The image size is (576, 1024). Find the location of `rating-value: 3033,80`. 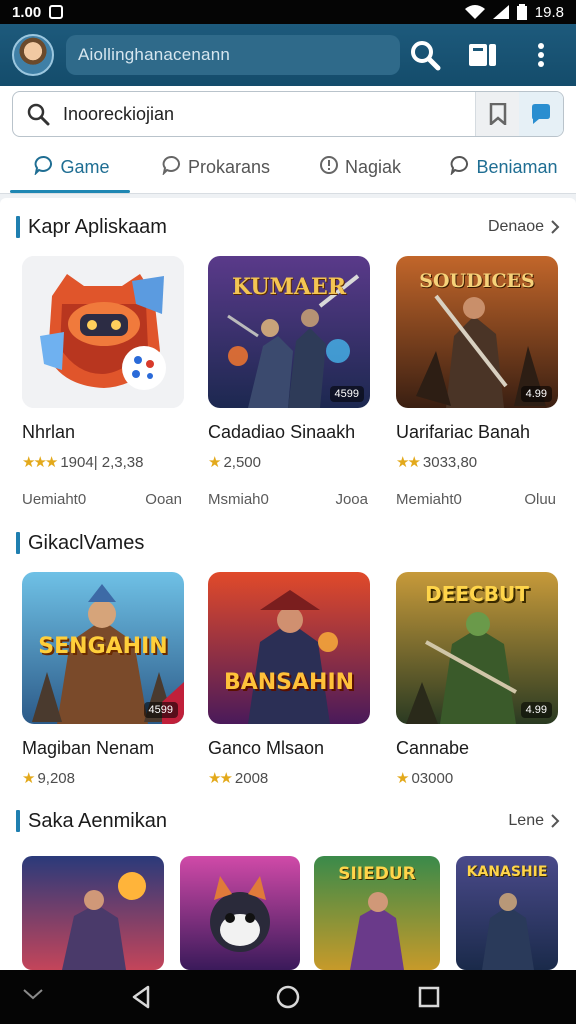

rating-value: 3033,80 is located at coordinates (450, 462).